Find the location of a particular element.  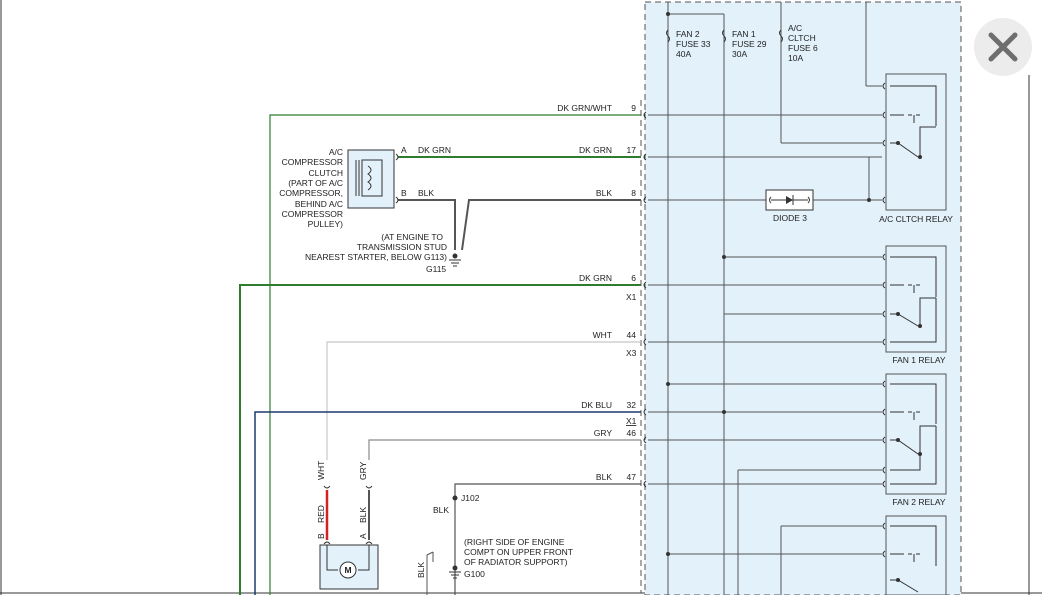

pin-17: 17 is located at coordinates (632, 150).